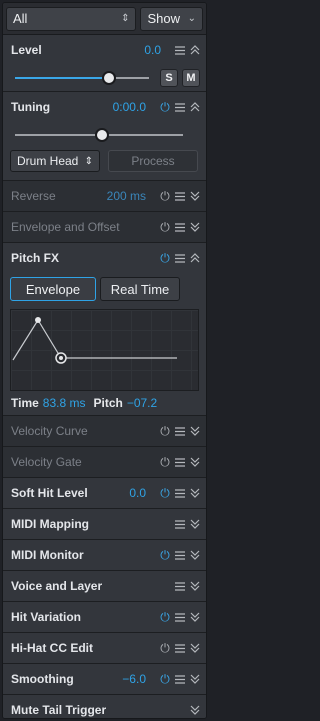 Image resolution: width=320 pixels, height=721 pixels. I want to click on velocity-curve-header: Velocity Curve ⏻, so click(104, 431).